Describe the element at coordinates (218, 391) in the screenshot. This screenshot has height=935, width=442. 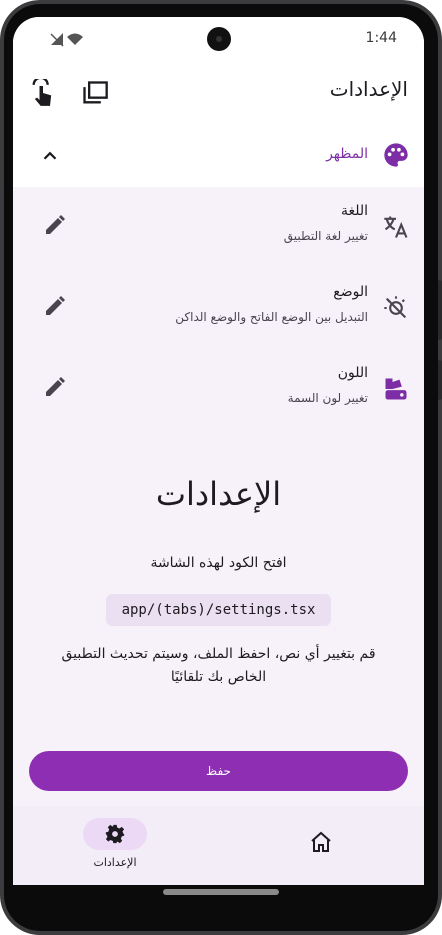
I see `settings-item-color: اللون تغيير لون السمة` at that location.